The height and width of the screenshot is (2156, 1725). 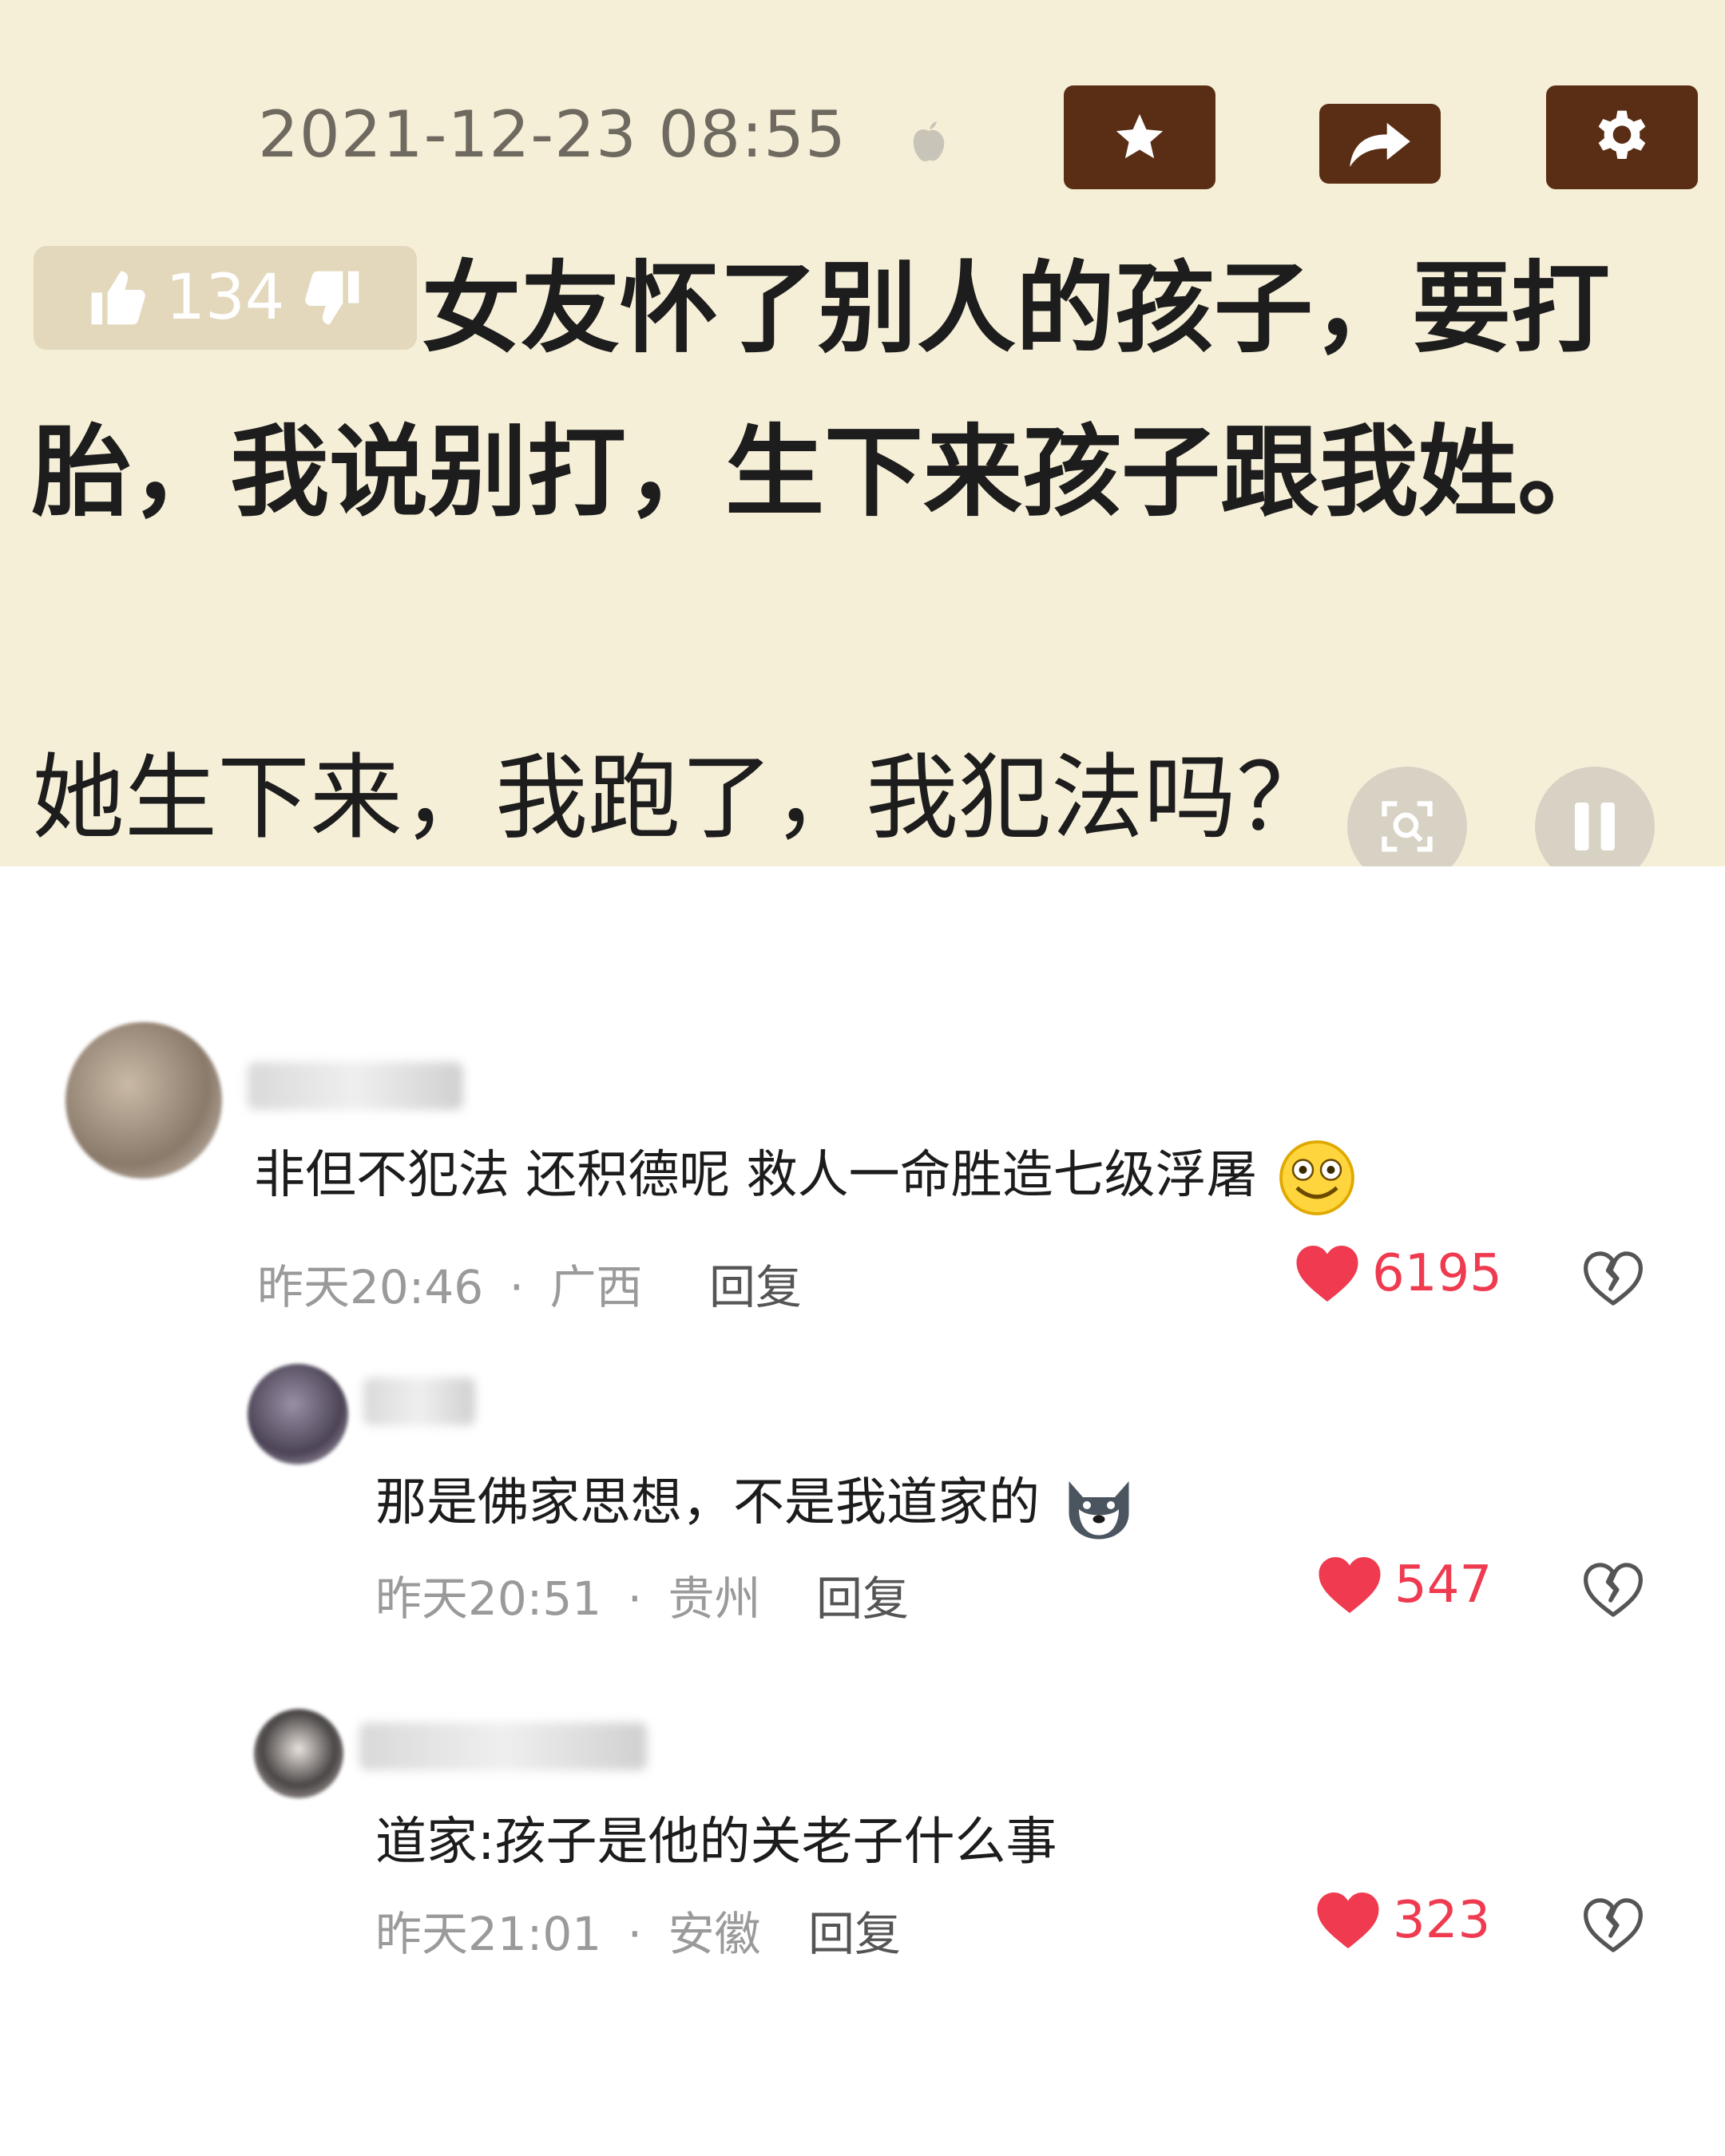 I want to click on like-count: 6195, so click(x=1437, y=1273).